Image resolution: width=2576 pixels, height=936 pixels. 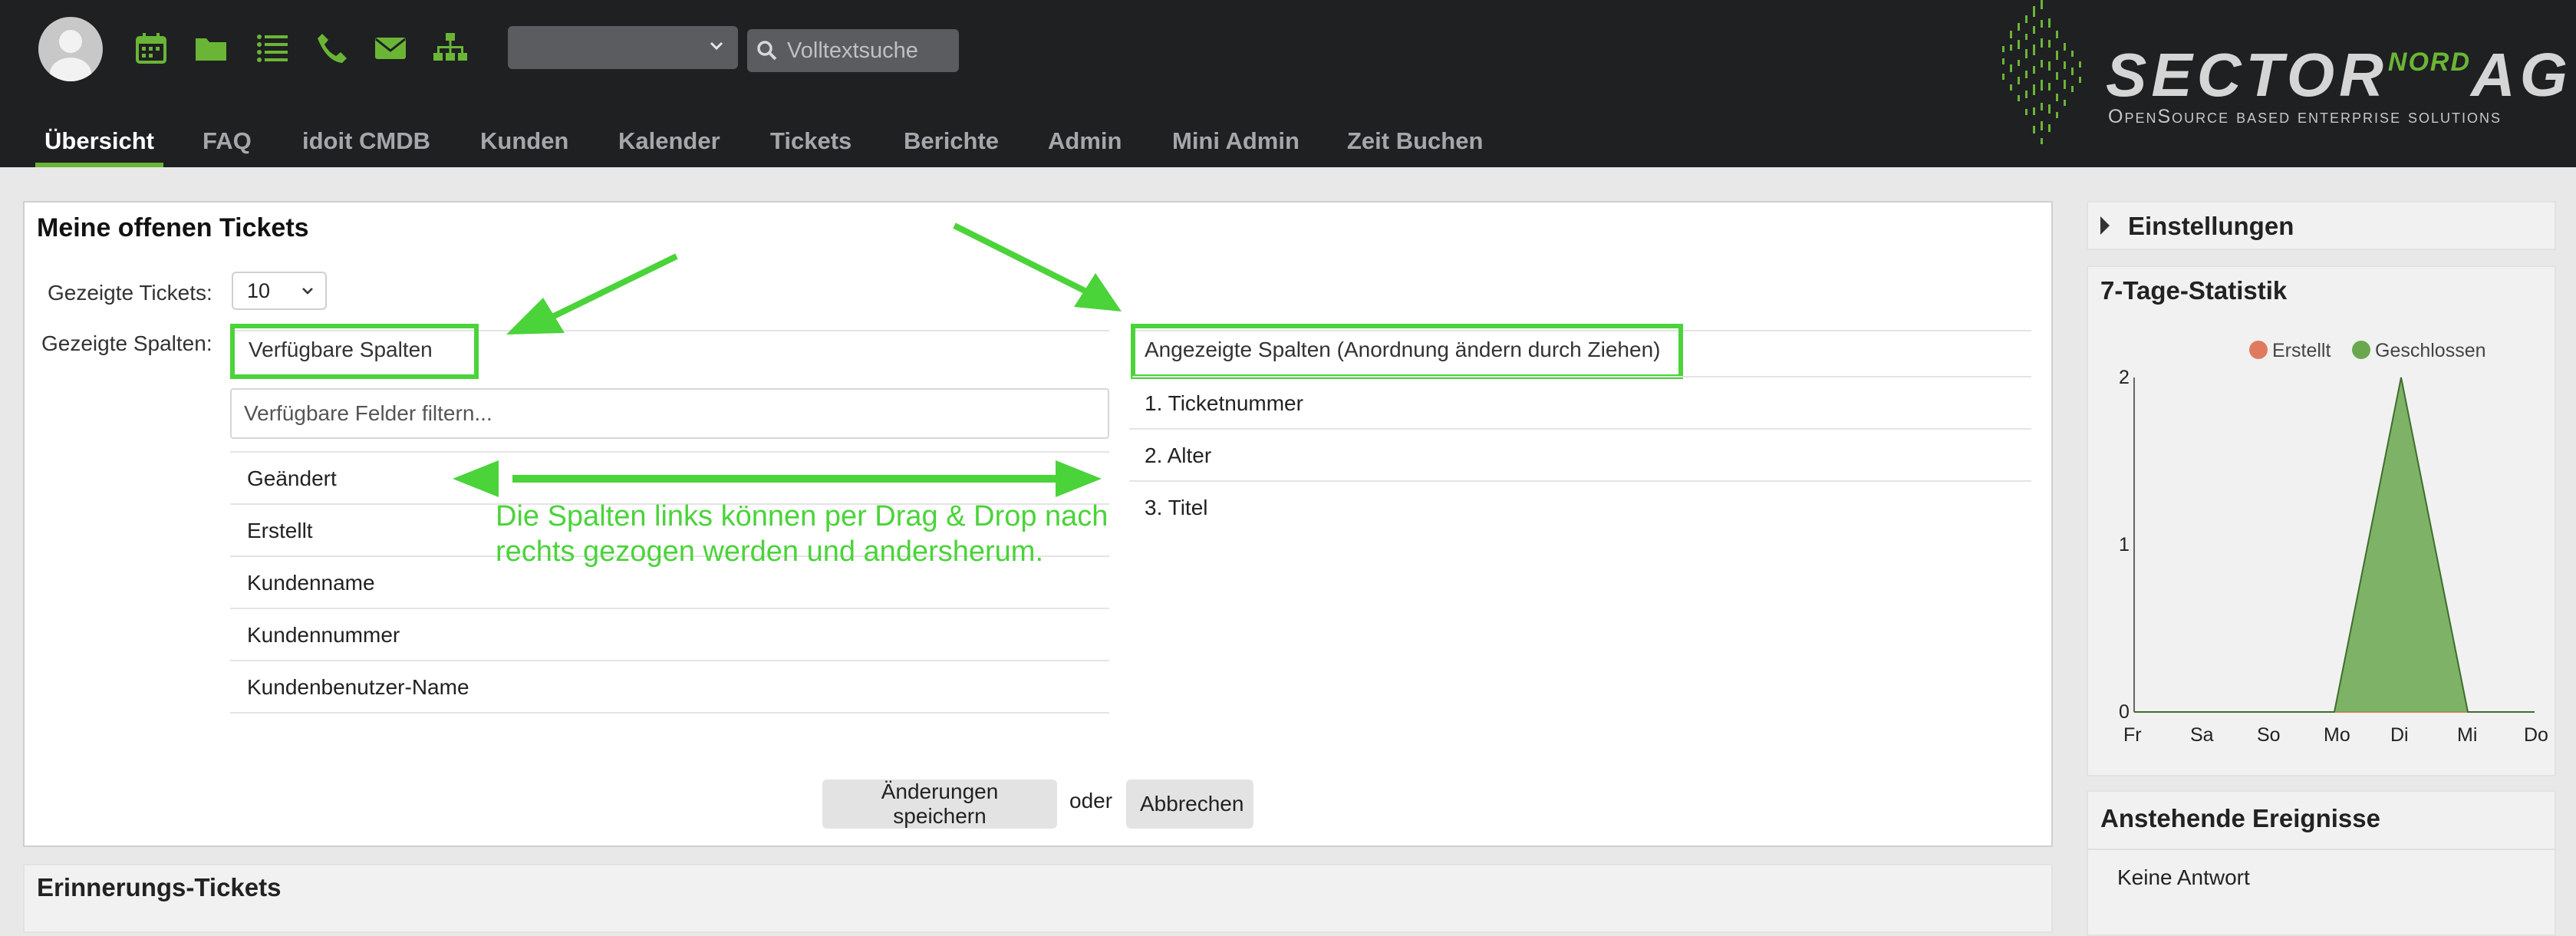 I want to click on x-tick-label: Sa, so click(x=2202, y=735).